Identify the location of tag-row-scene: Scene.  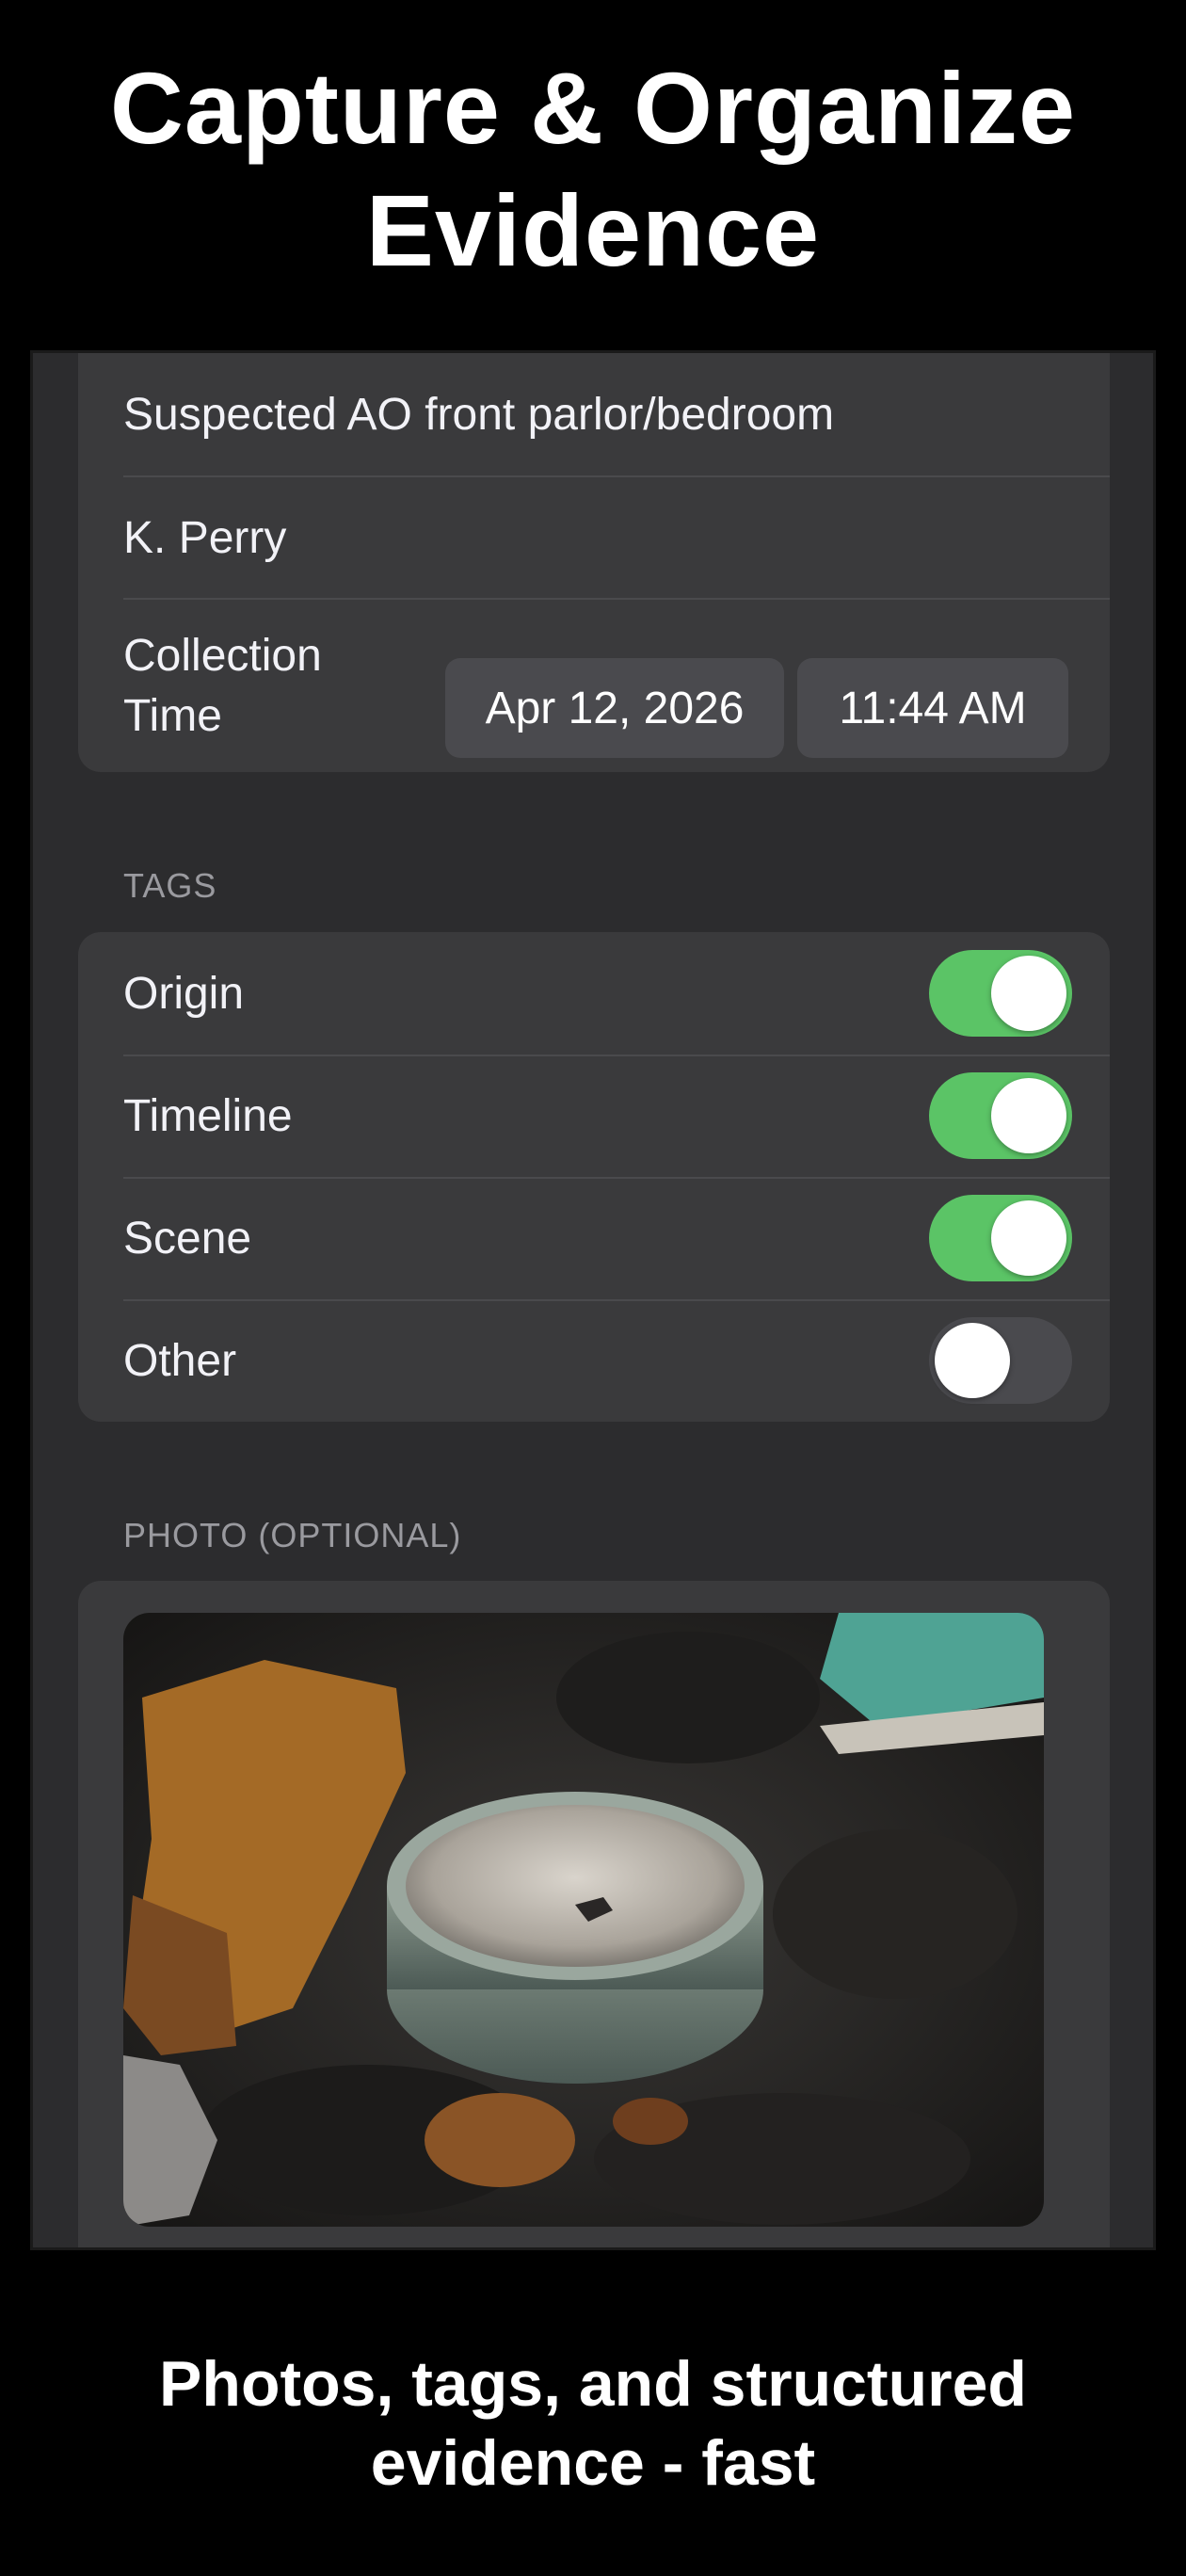
(616, 1238).